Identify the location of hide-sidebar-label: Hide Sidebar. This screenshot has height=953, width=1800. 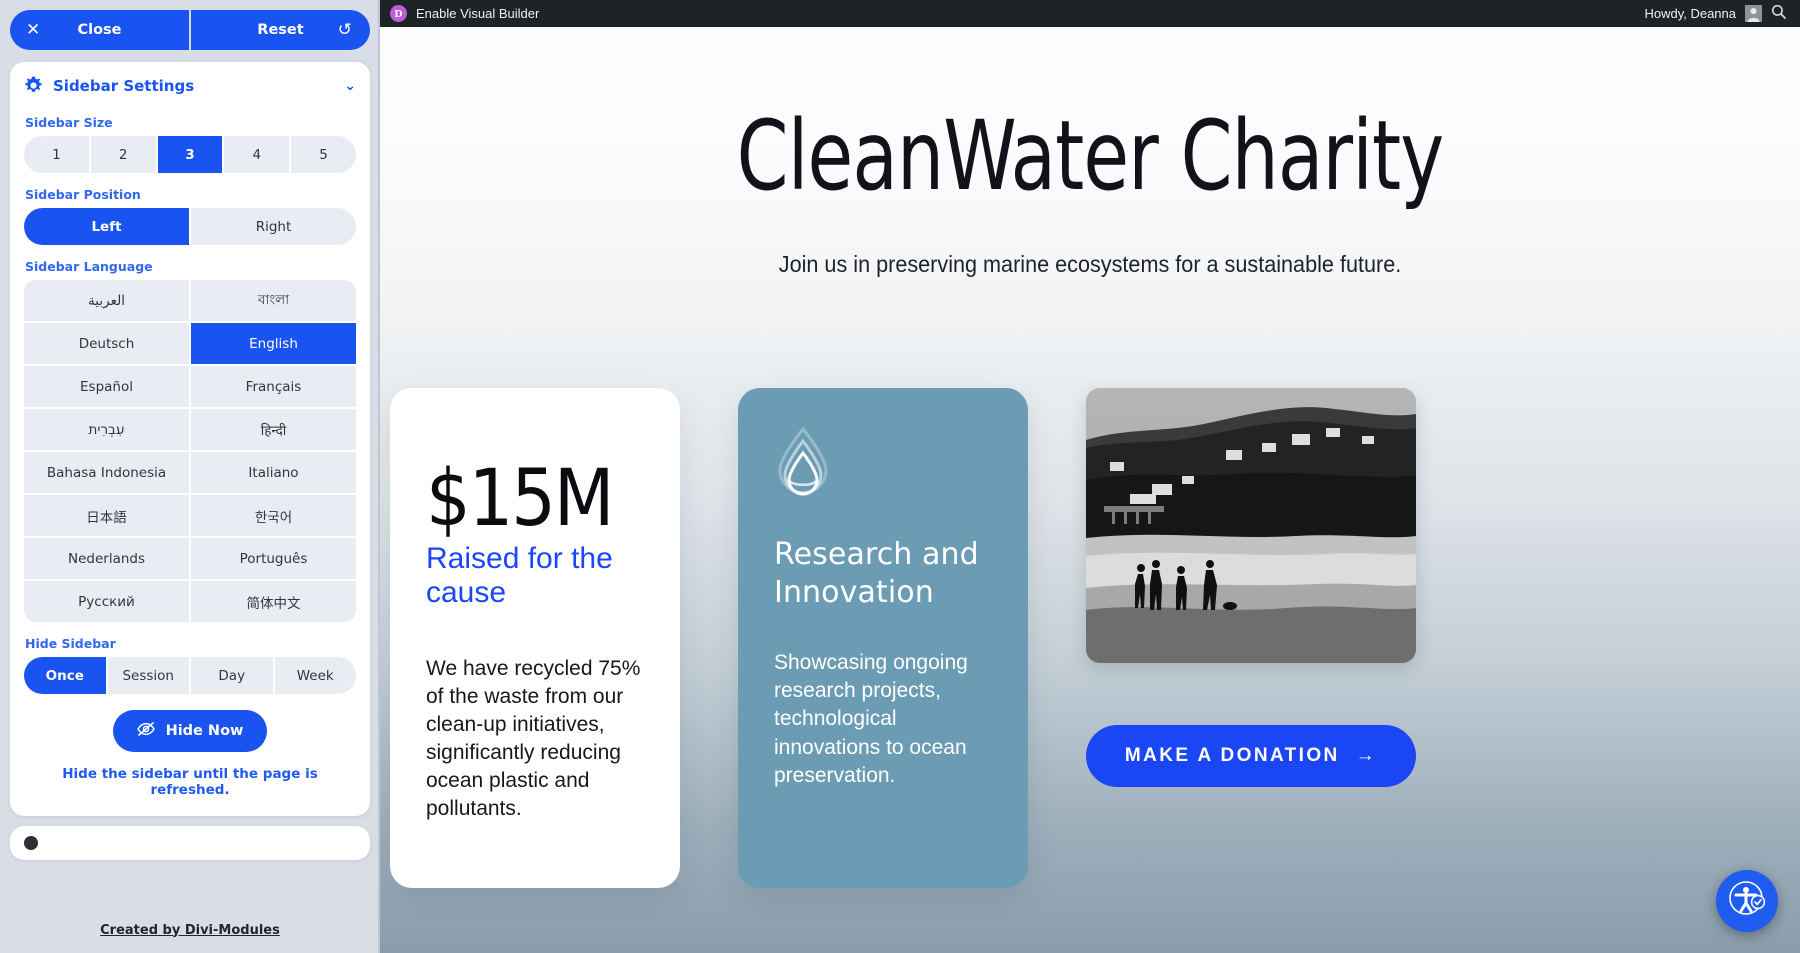
(70, 643).